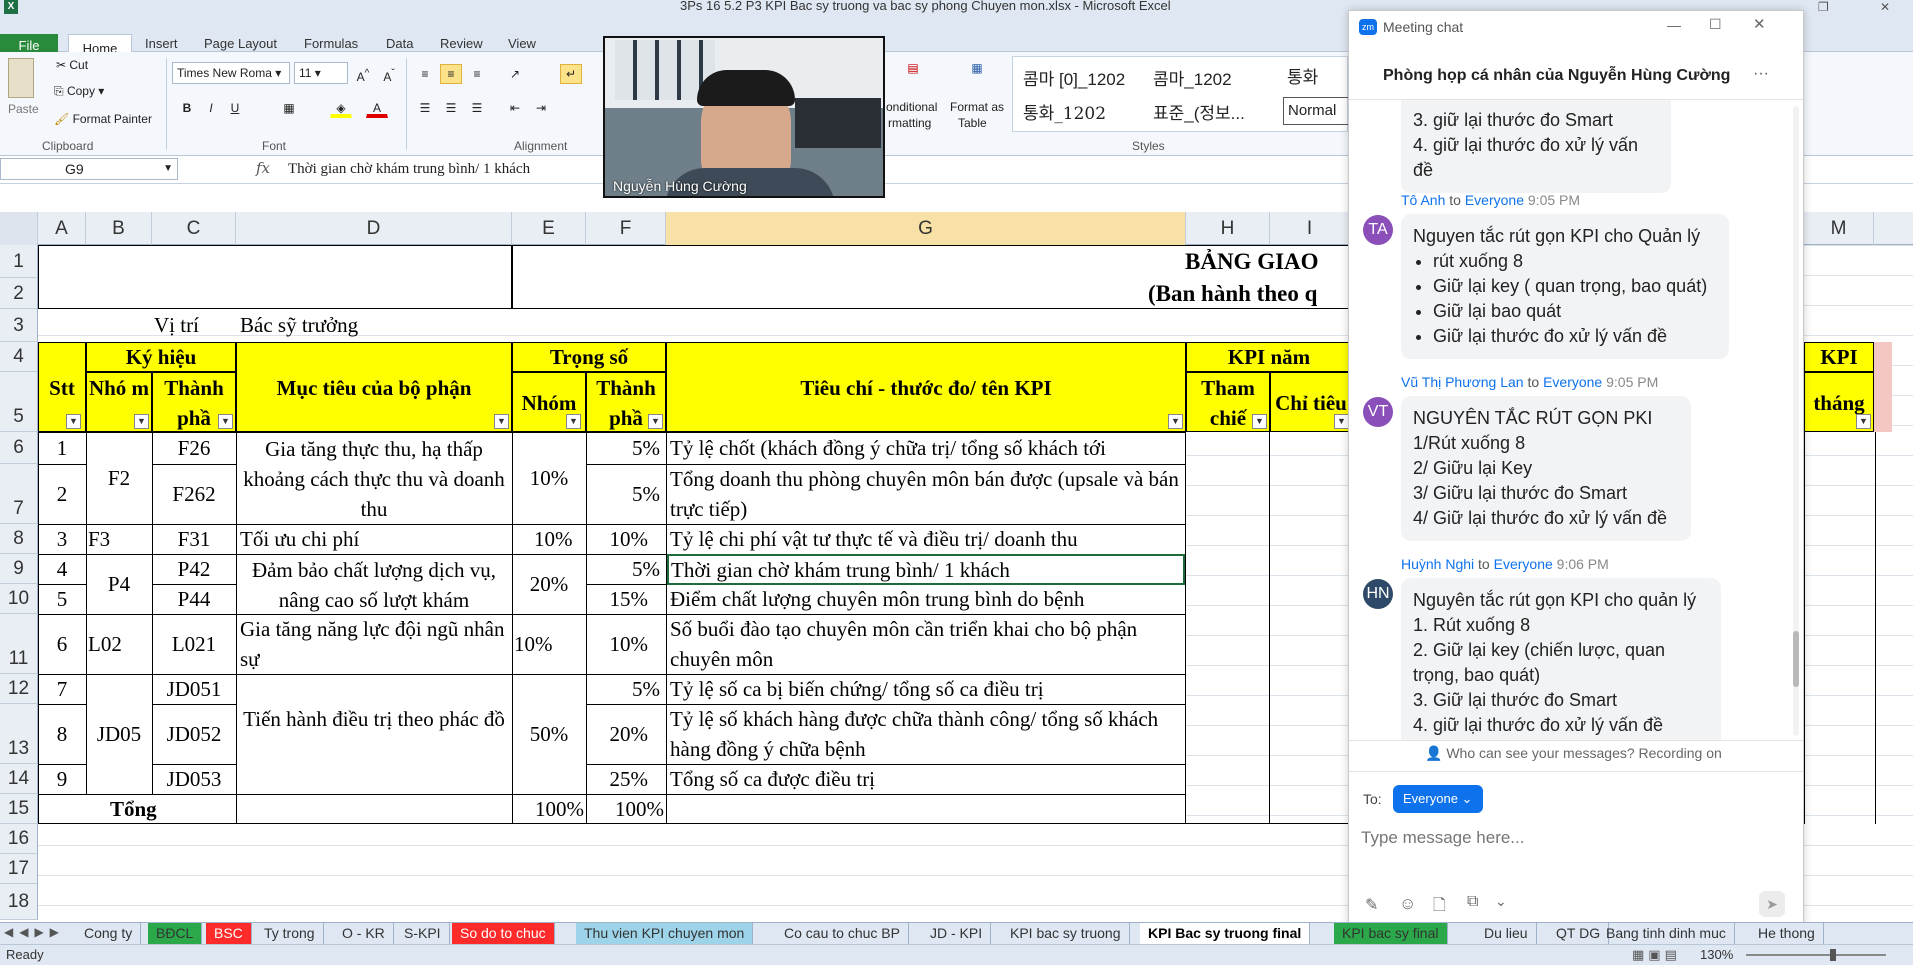 The height and width of the screenshot is (965, 1913). Describe the element at coordinates (972, 123) in the screenshot. I see `format-as-table-label-2: Table` at that location.